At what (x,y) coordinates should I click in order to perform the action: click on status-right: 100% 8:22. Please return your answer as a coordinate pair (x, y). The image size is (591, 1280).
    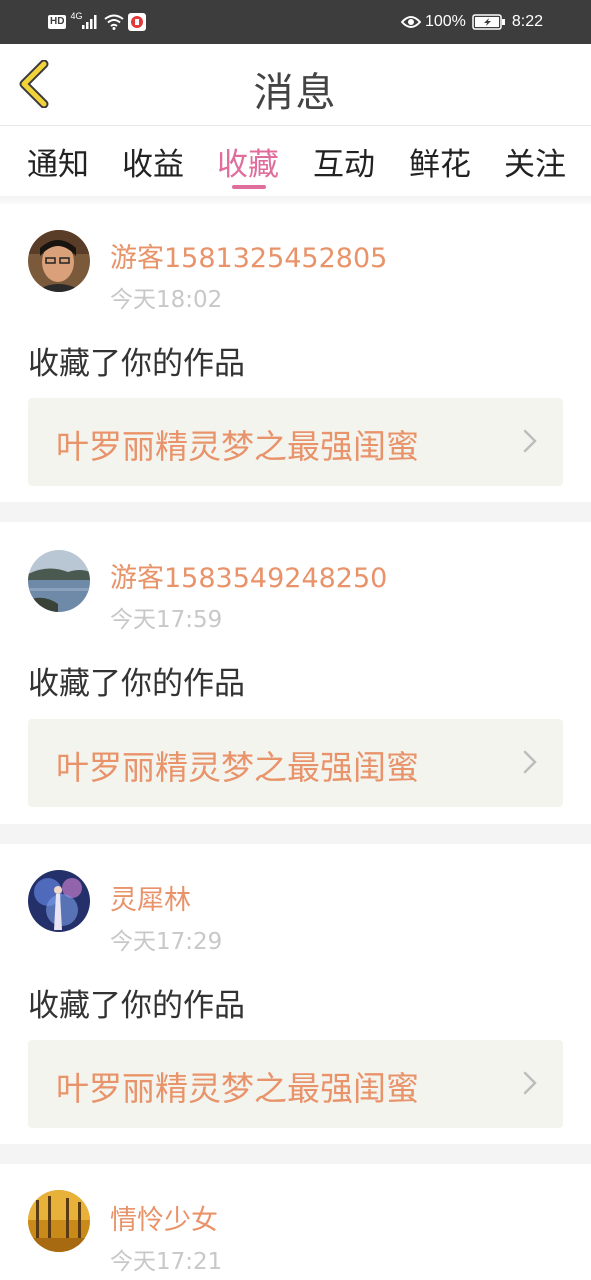
    Looking at the image, I should click on (471, 22).